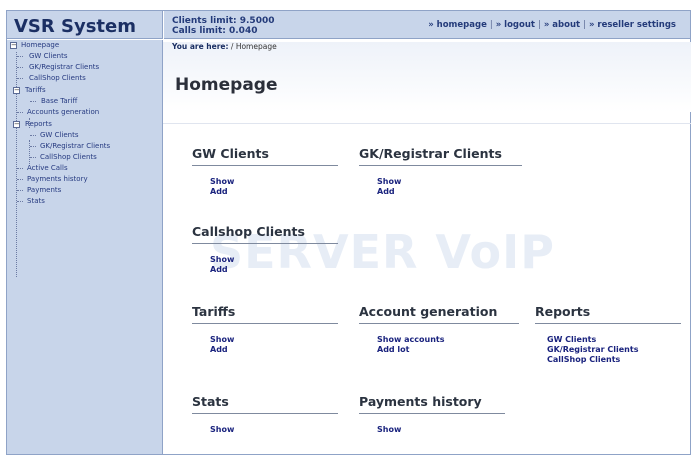 This screenshot has width=691, height=455. Describe the element at coordinates (439, 314) in the screenshot. I see `section-title: Account generation` at that location.